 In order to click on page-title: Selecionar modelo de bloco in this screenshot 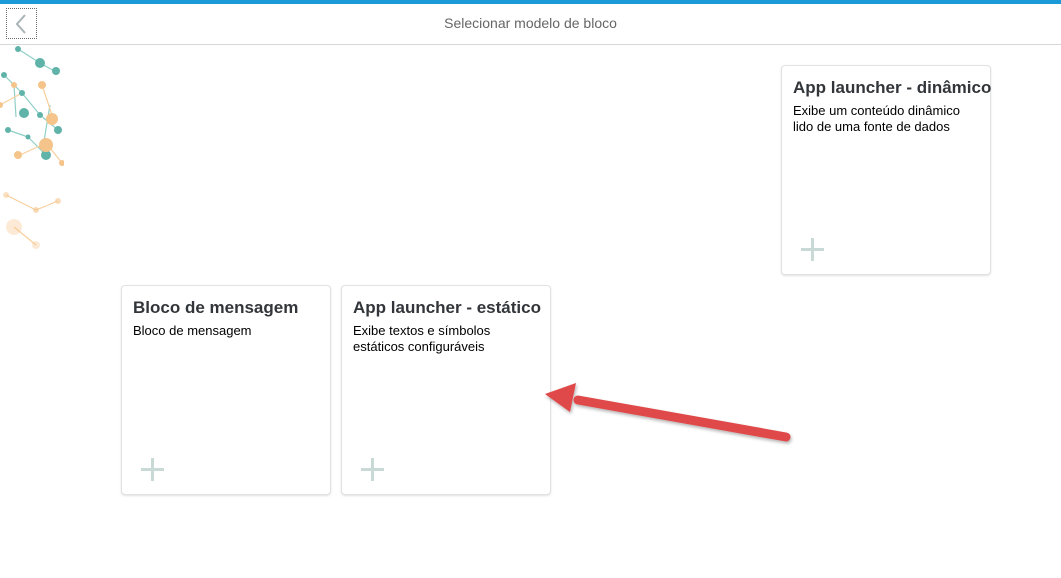, I will do `click(530, 23)`.